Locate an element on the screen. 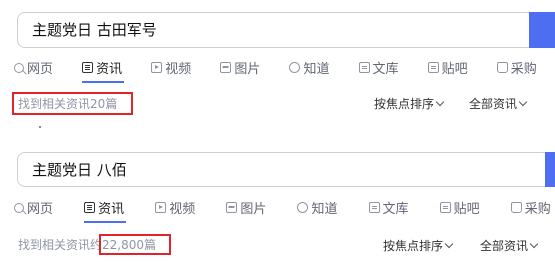 The height and width of the screenshot is (262, 555). search-input: 主题党日 八佰 is located at coordinates (286, 169).